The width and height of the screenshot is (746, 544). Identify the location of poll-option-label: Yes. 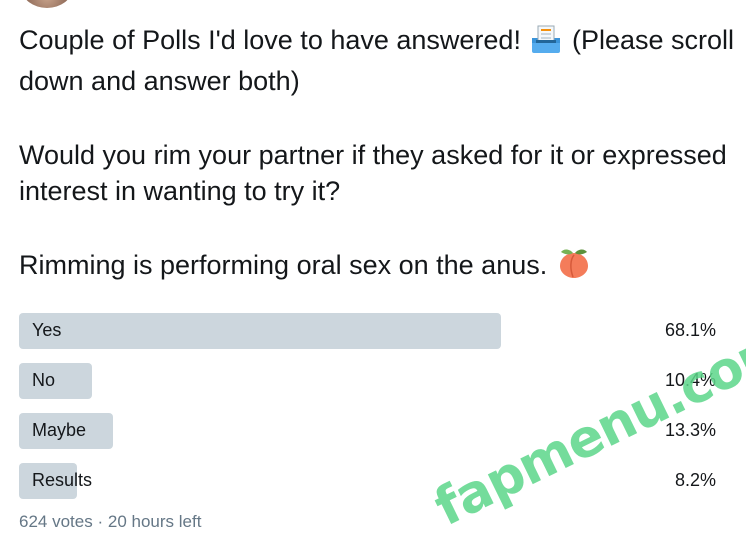
(47, 330).